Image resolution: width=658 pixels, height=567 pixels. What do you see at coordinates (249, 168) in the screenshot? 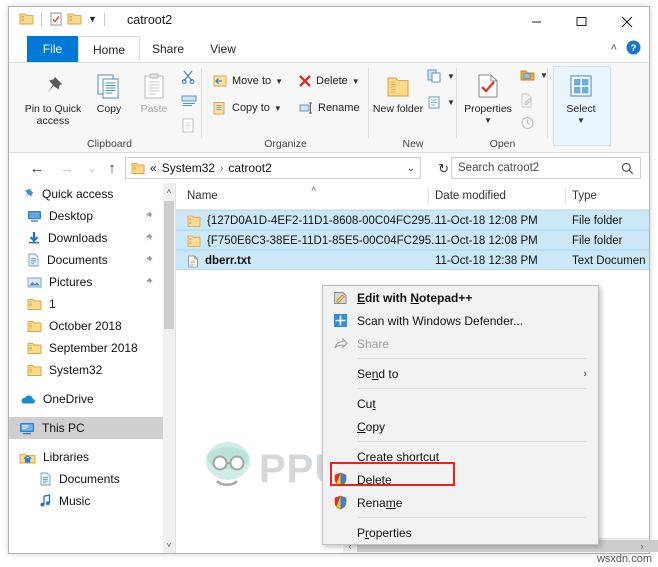
I see `breadcrumb-item-catroot2: catroot2` at bounding box center [249, 168].